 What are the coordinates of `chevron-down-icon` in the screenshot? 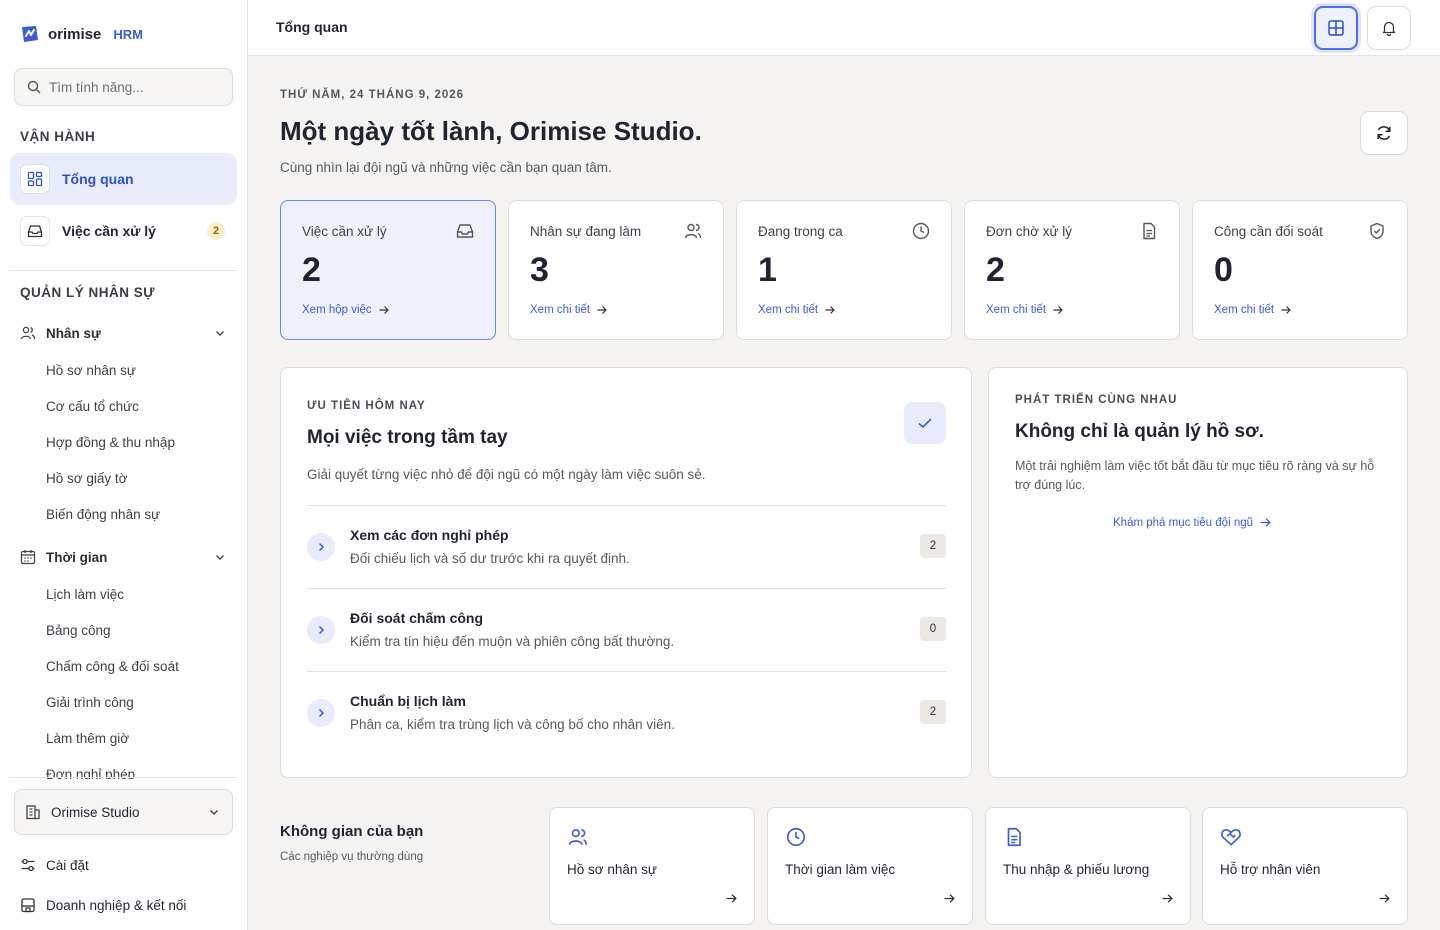 It's located at (214, 812).